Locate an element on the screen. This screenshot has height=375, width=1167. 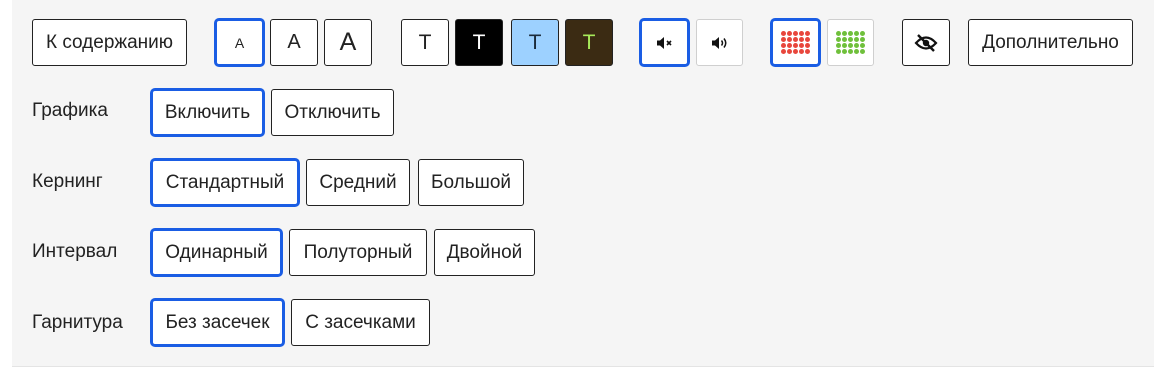
skip-to-content-label: К содержанию is located at coordinates (109, 42).